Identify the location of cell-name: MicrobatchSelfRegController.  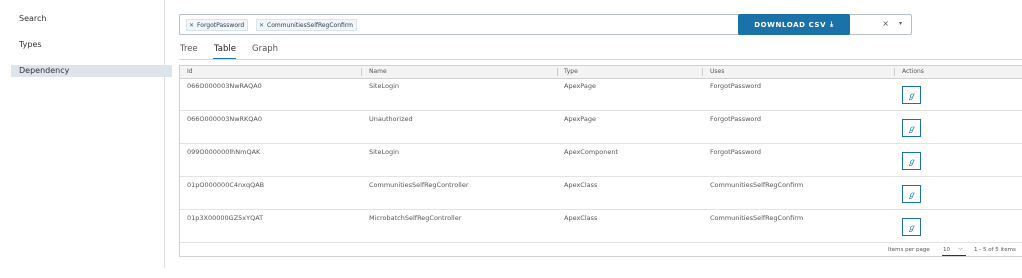
(415, 218).